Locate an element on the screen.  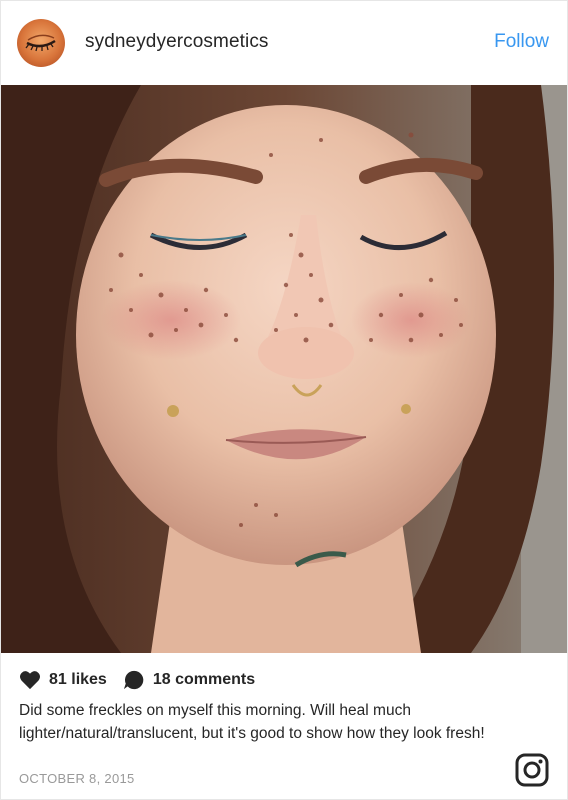
instagram-icon is located at coordinates (532, 770).